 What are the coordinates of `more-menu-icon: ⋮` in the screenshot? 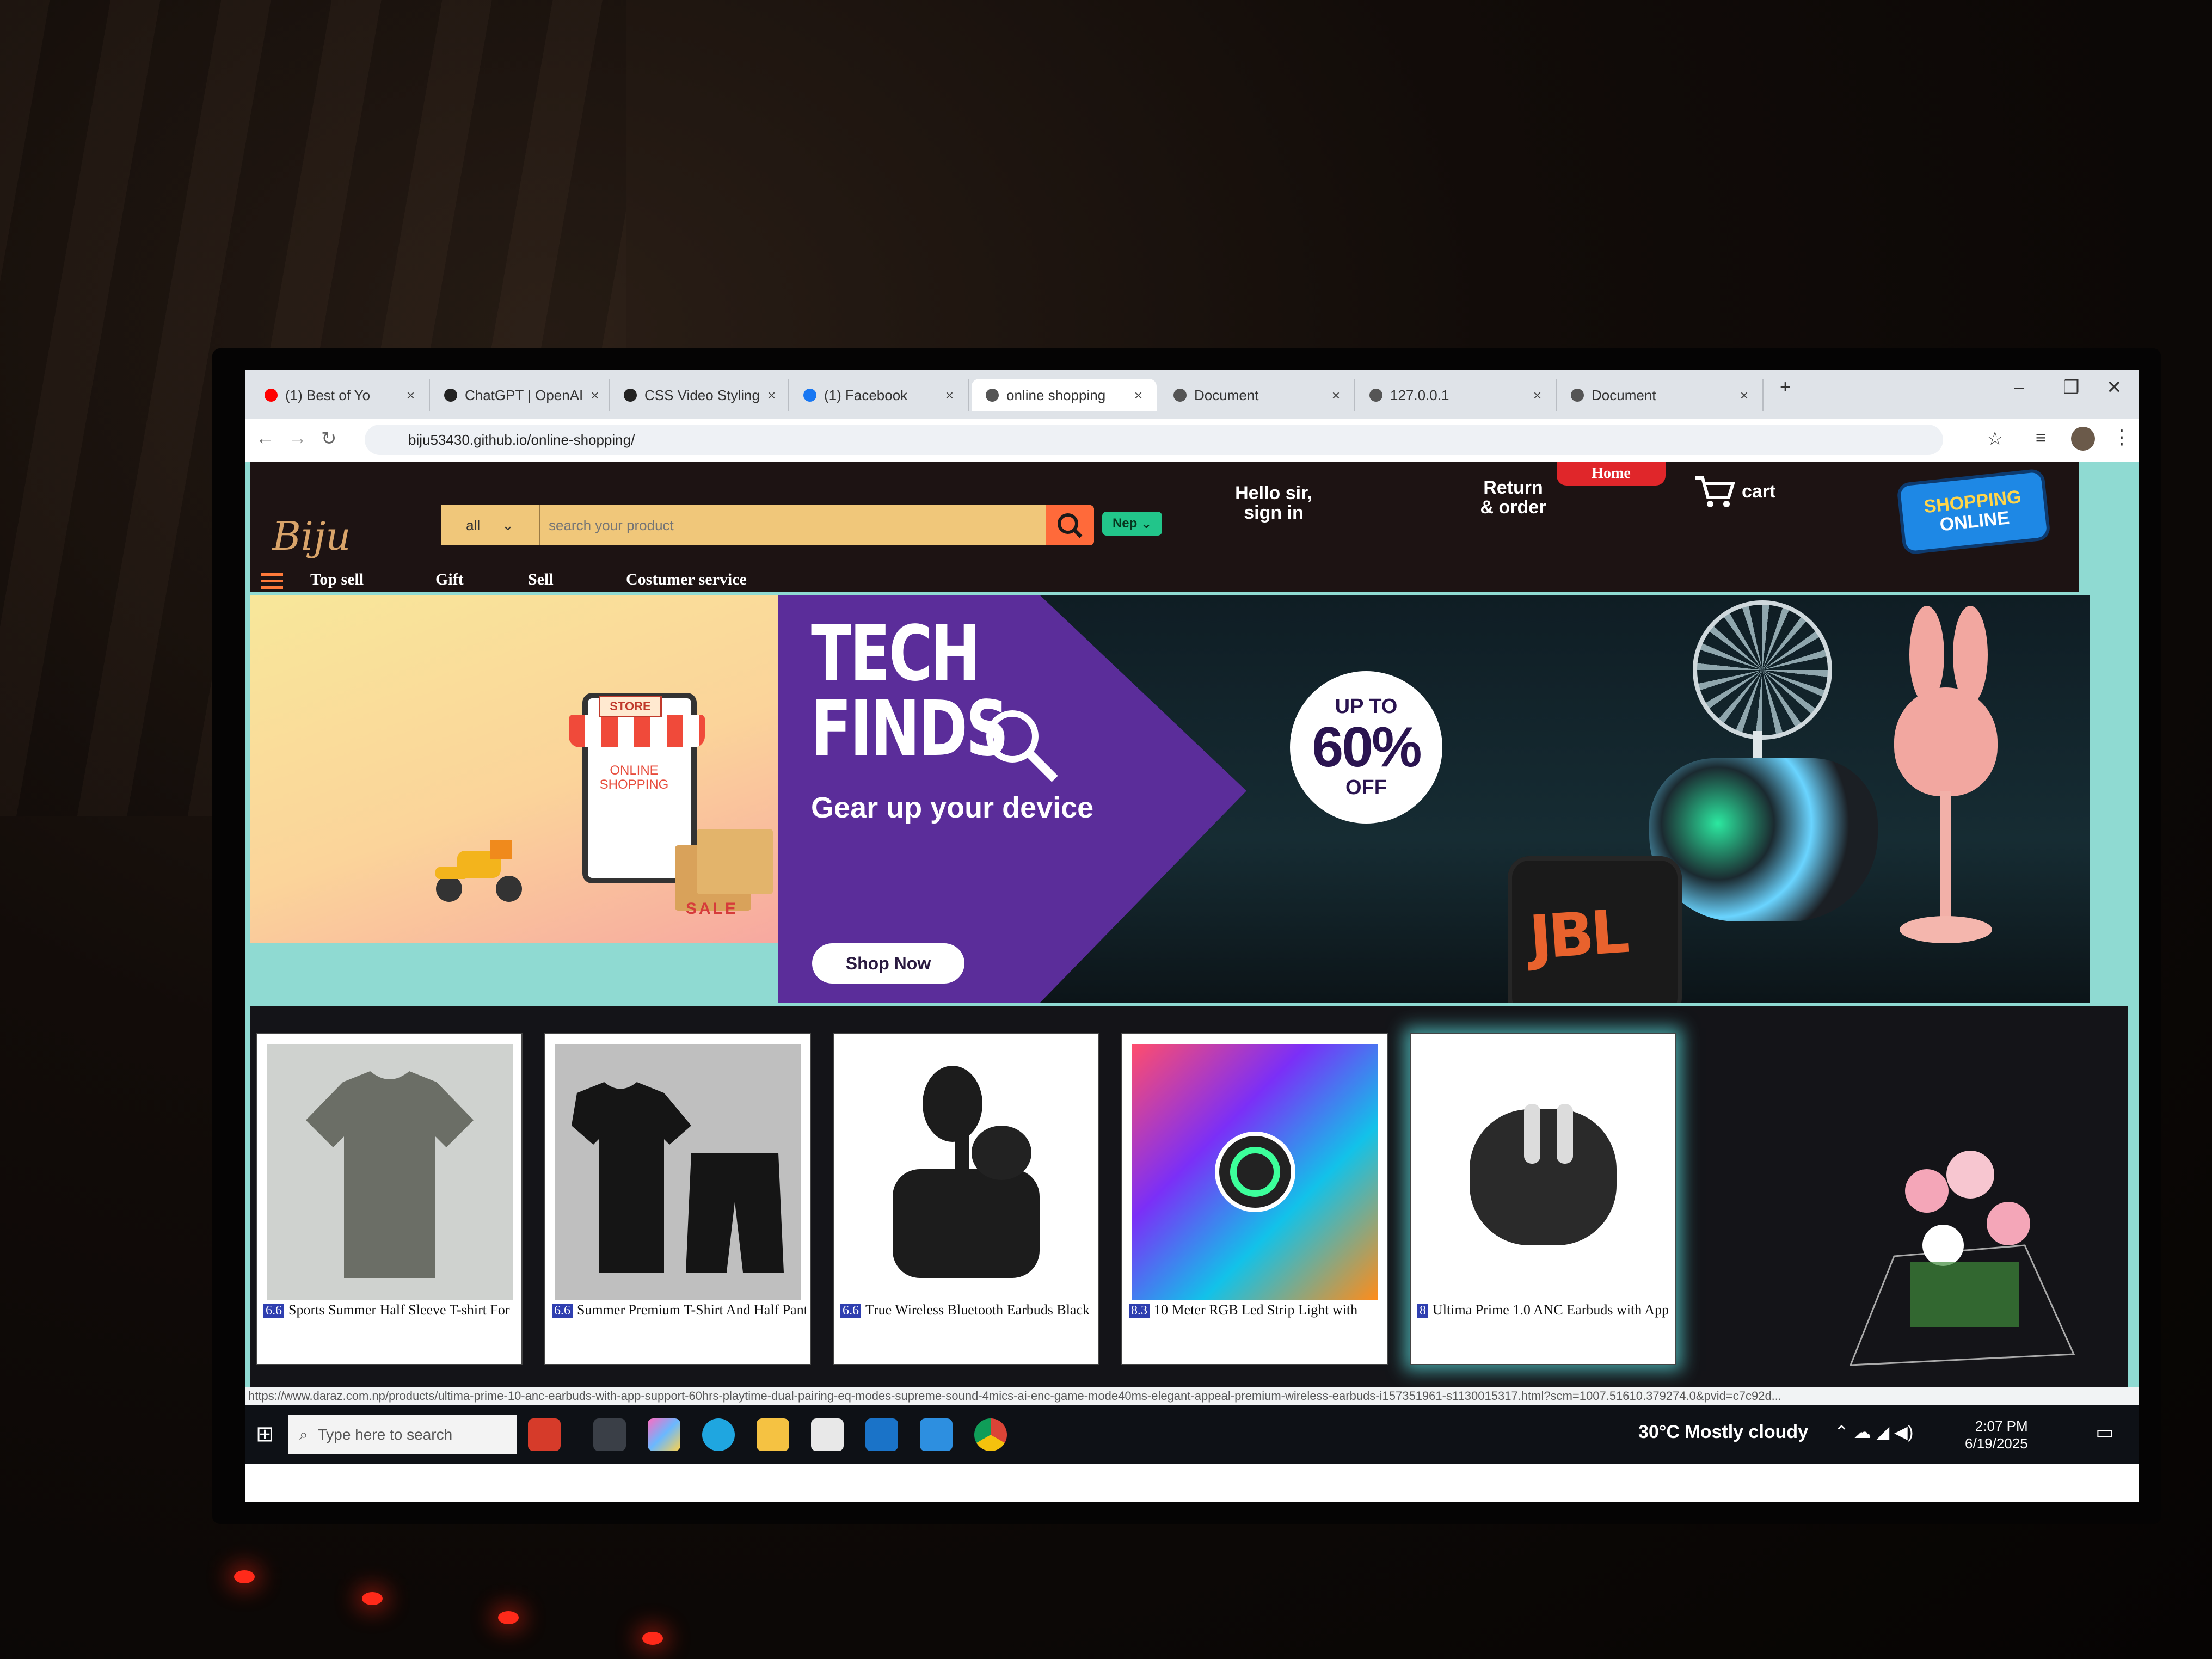 It's located at (2121, 437).